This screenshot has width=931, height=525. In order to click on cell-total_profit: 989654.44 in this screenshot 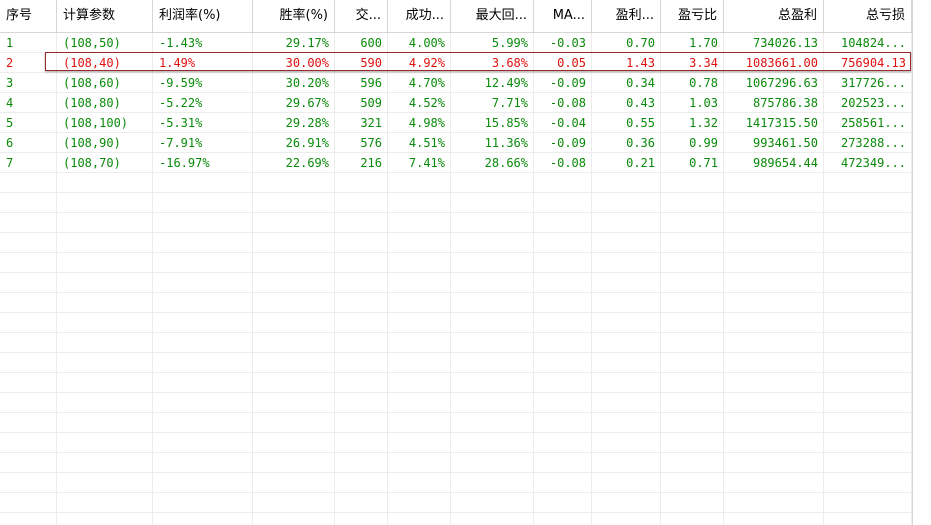, I will do `click(785, 163)`.